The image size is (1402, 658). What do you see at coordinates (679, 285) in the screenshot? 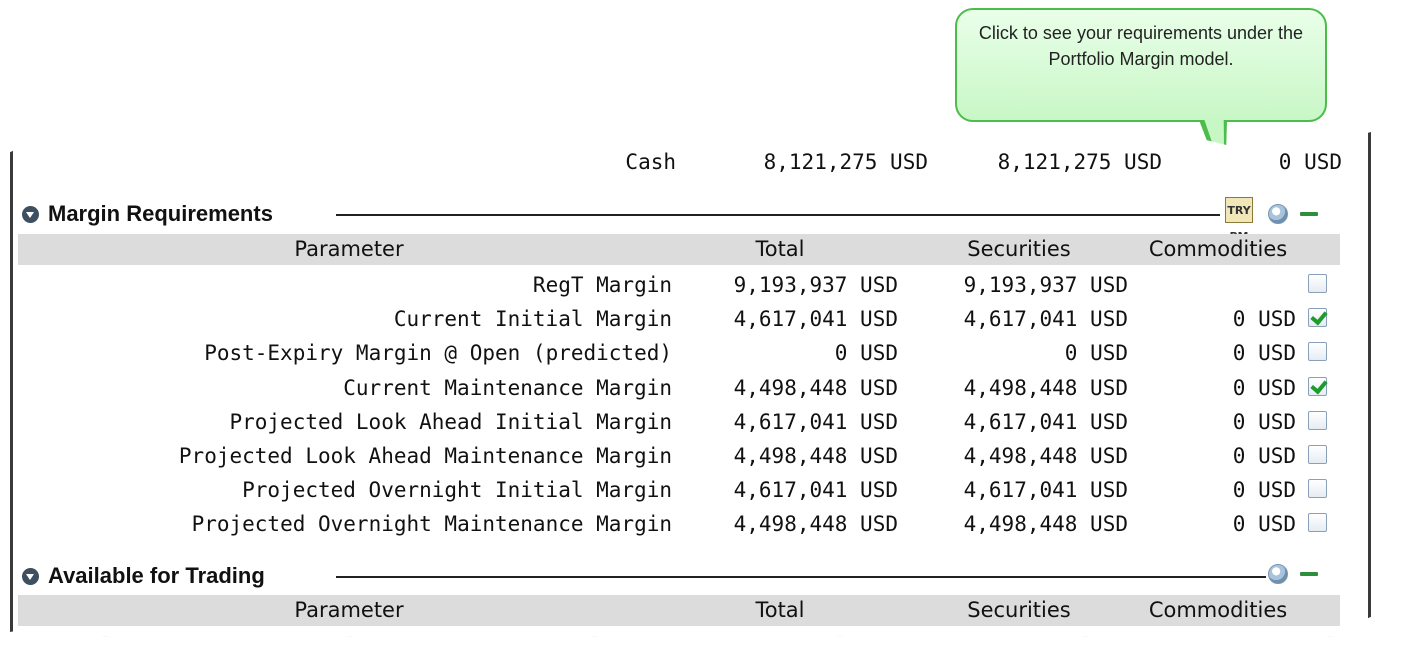
I see `table-row: RegT Margin 9,193,937 USD 9,193,937 USD` at bounding box center [679, 285].